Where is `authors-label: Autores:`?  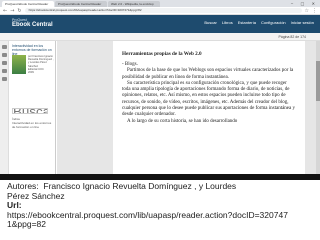
authors-label: Autores: is located at coordinates (23, 186).